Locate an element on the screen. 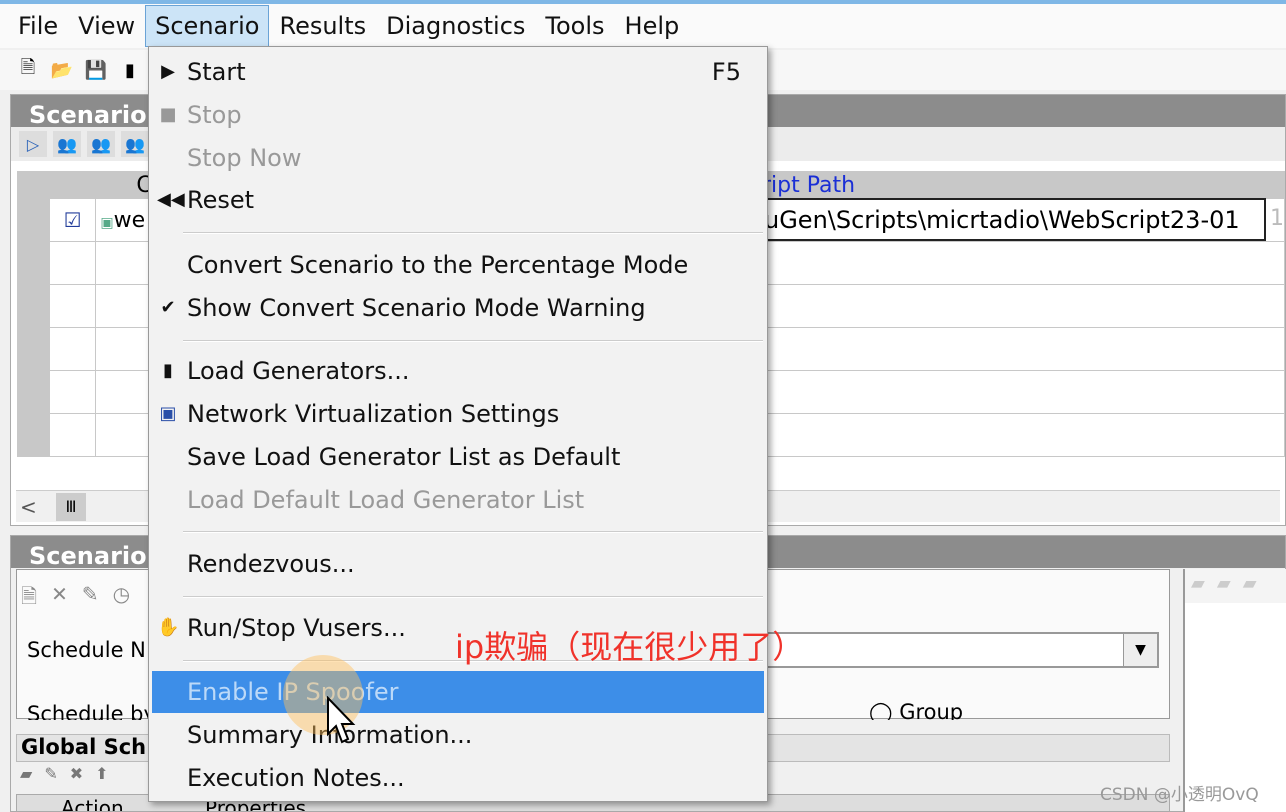 The image size is (1286, 812). play-icon: ▷ is located at coordinates (33, 144).